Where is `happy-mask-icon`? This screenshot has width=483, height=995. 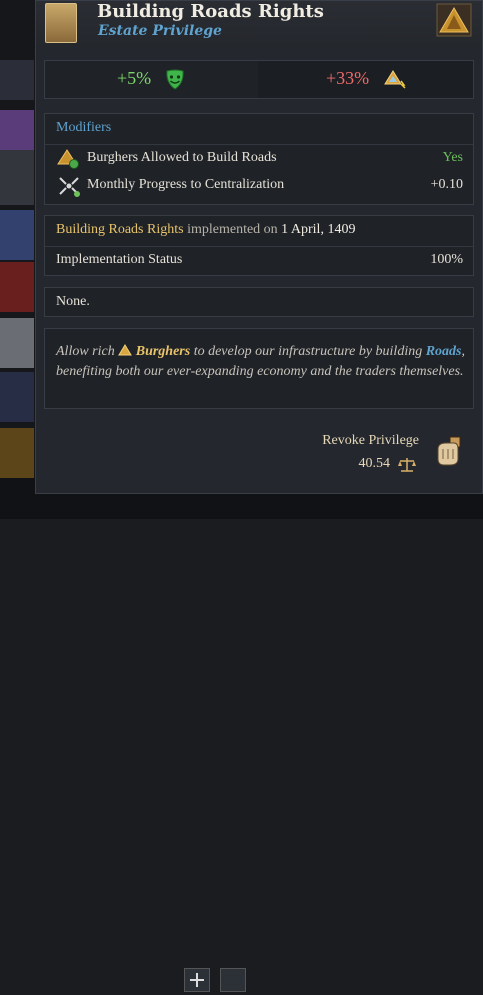 happy-mask-icon is located at coordinates (175, 79).